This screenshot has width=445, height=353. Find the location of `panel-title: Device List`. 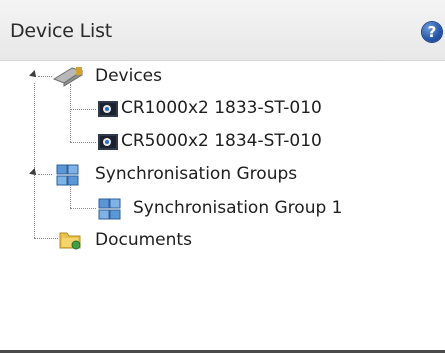

panel-title: Device List is located at coordinates (61, 31).